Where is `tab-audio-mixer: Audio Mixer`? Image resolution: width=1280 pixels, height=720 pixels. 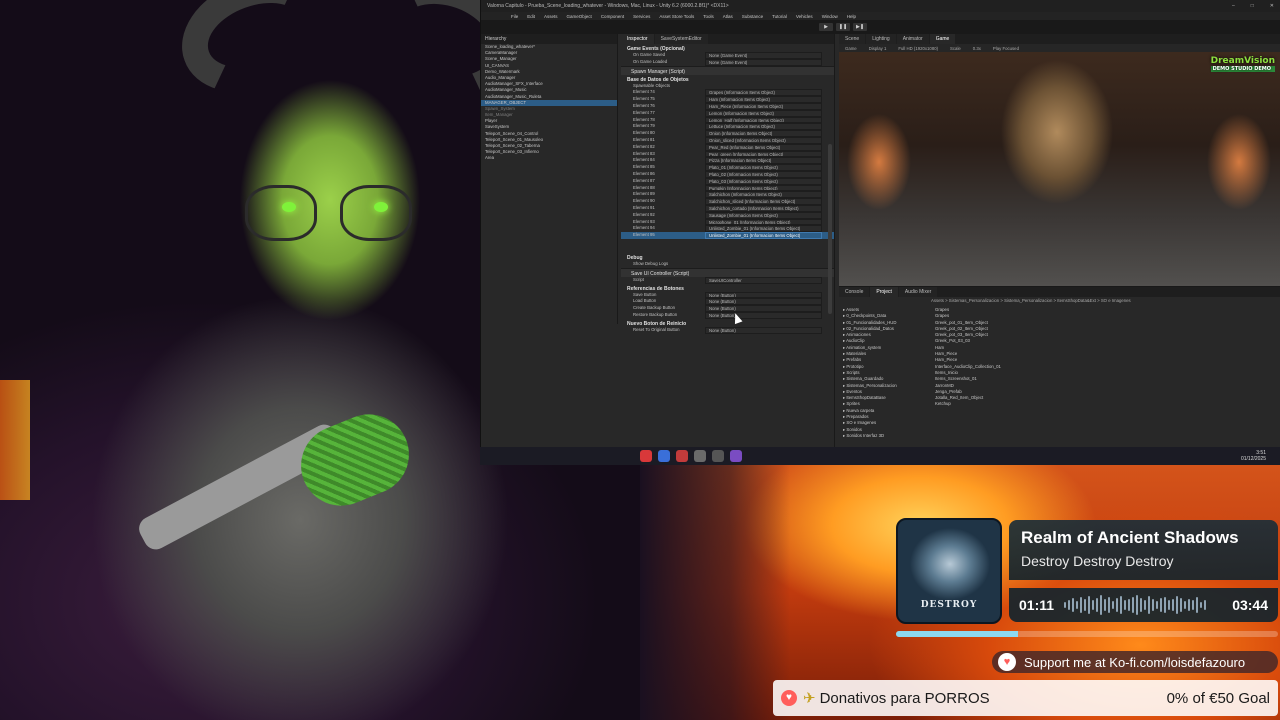 tab-audio-mixer: Audio Mixer is located at coordinates (918, 292).